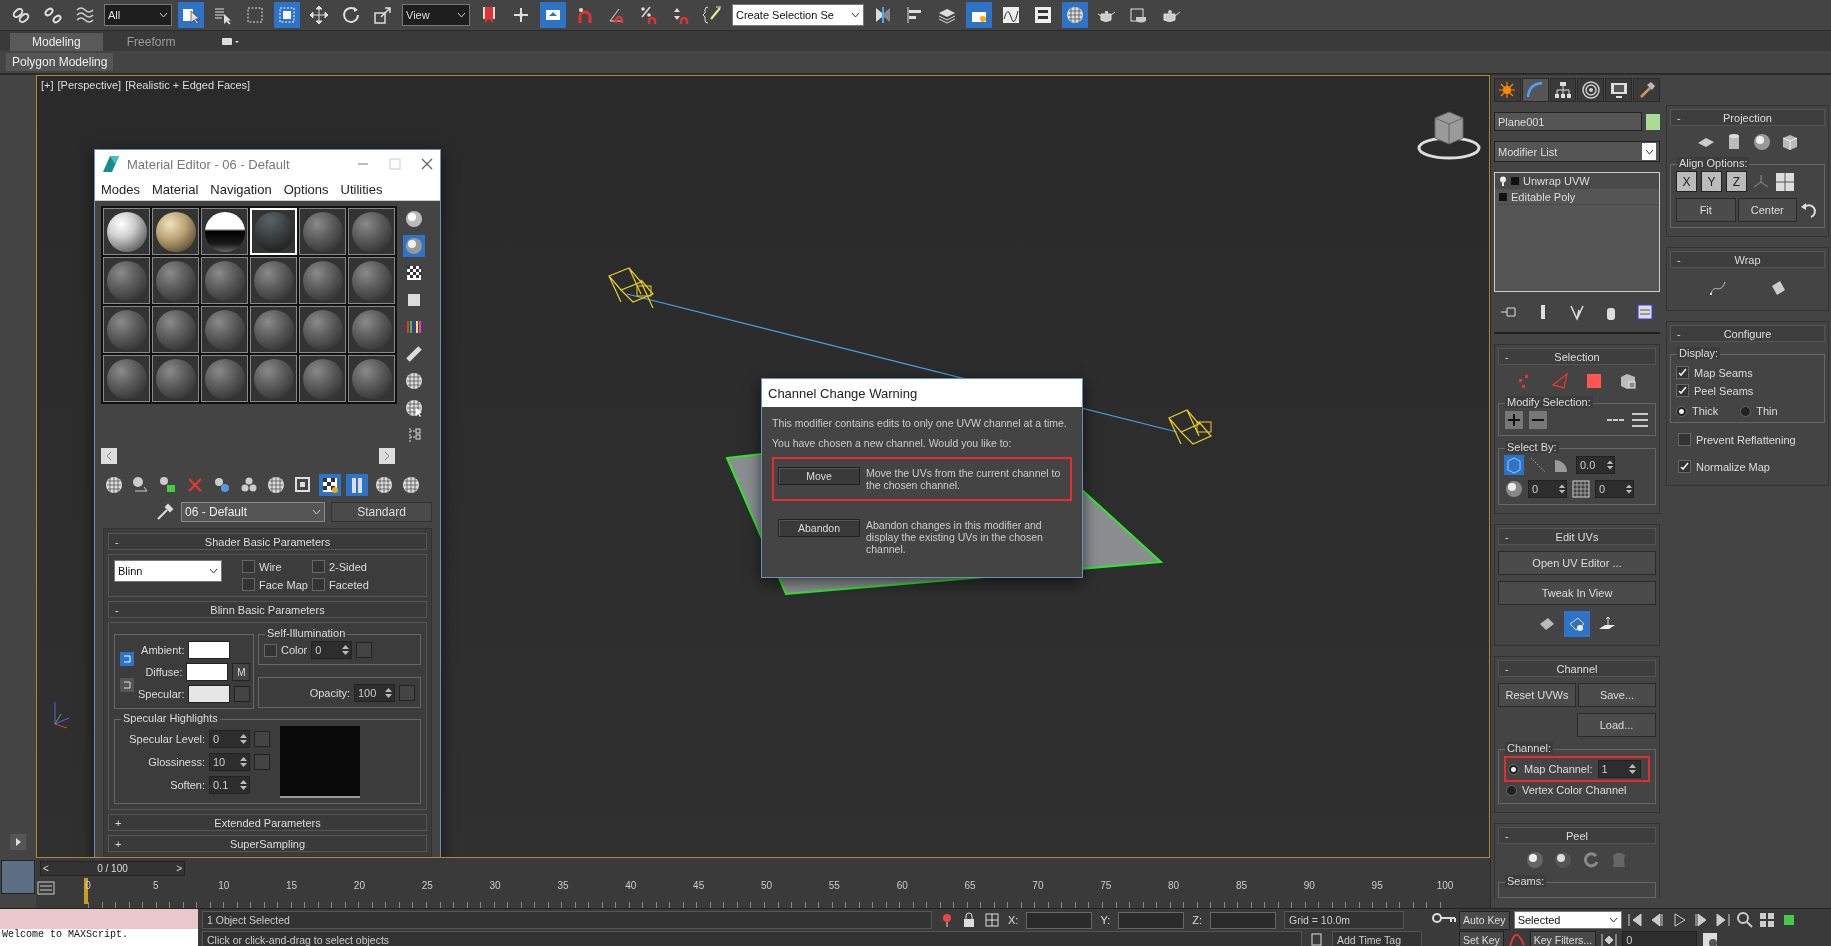 Image resolution: width=1831 pixels, height=946 pixels. I want to click on rollout-header: - Selection, so click(1577, 356).